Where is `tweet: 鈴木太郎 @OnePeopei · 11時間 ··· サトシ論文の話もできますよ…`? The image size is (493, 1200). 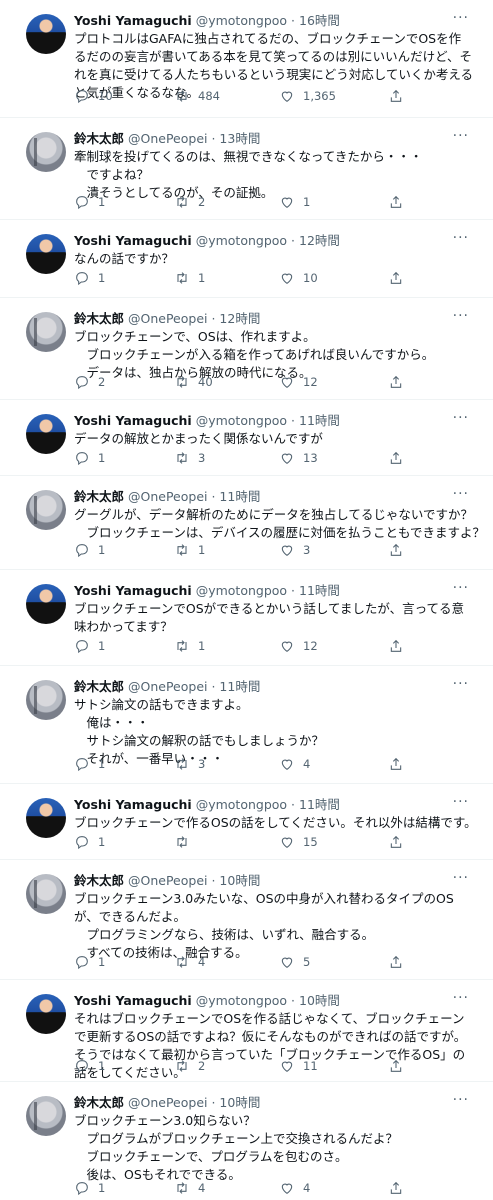
tweet: 鈴木太郎 @OnePeopei · 11時間 ··· サトシ論文の話もできますよ… is located at coordinates (246, 725).